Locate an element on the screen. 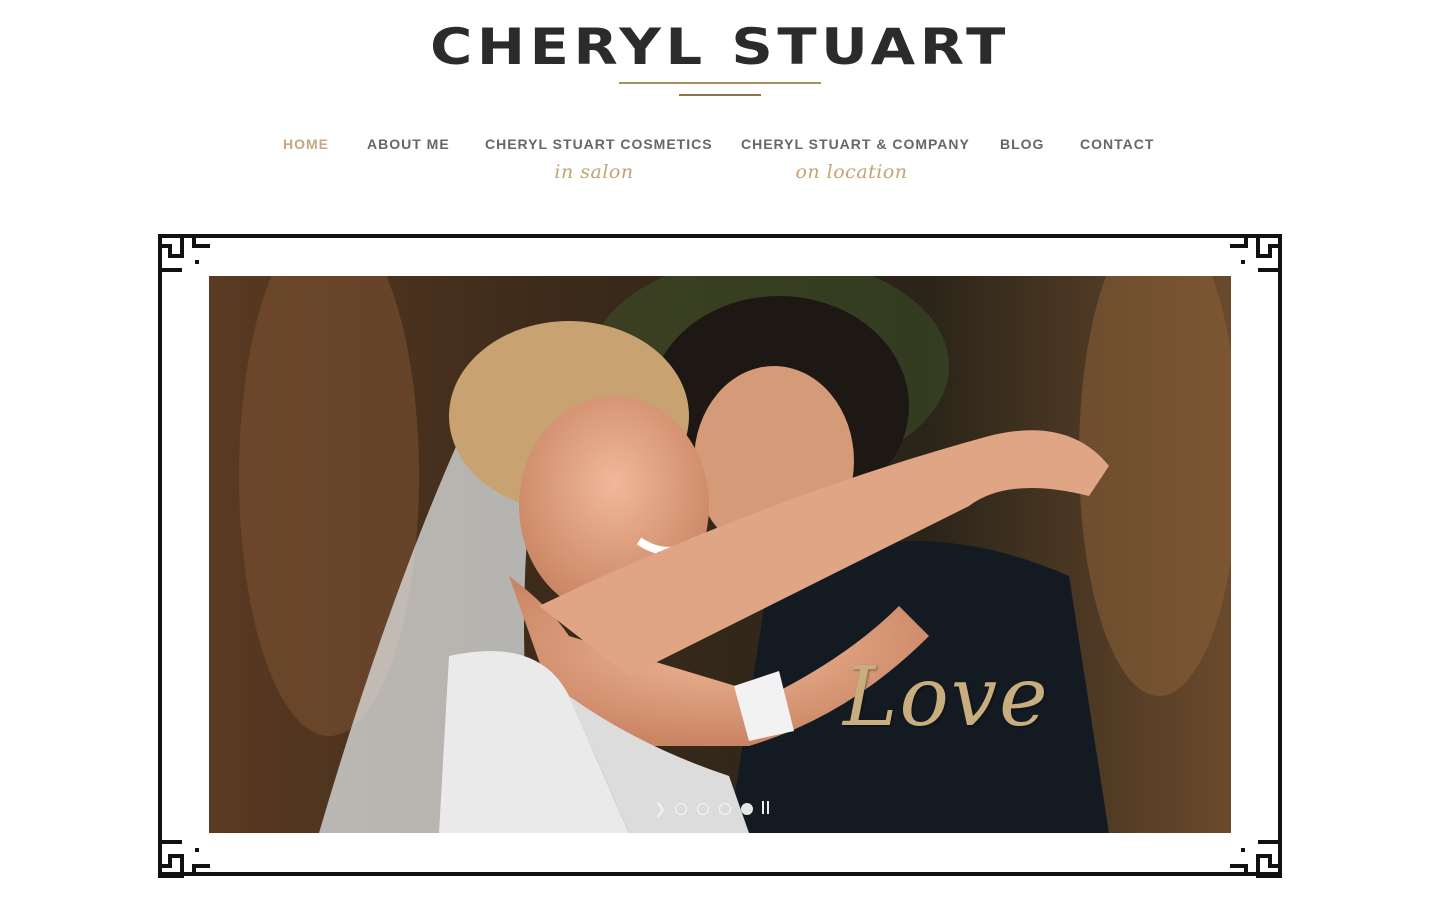  slide-caption: Love is located at coordinates (946, 697).